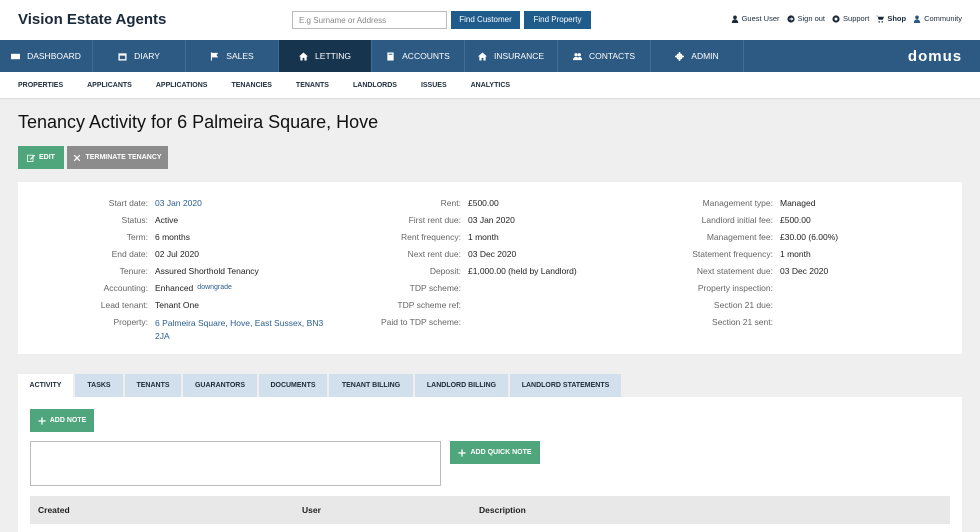  Describe the element at coordinates (312, 85) in the screenshot. I see `subnav-tenants: TENANTS` at that location.